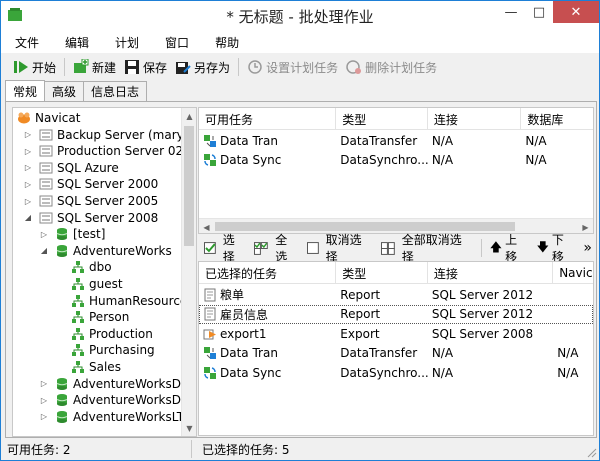 The width and height of the screenshot is (600, 461). Describe the element at coordinates (212, 67) in the screenshot. I see `save-as-label: 另存为` at that location.